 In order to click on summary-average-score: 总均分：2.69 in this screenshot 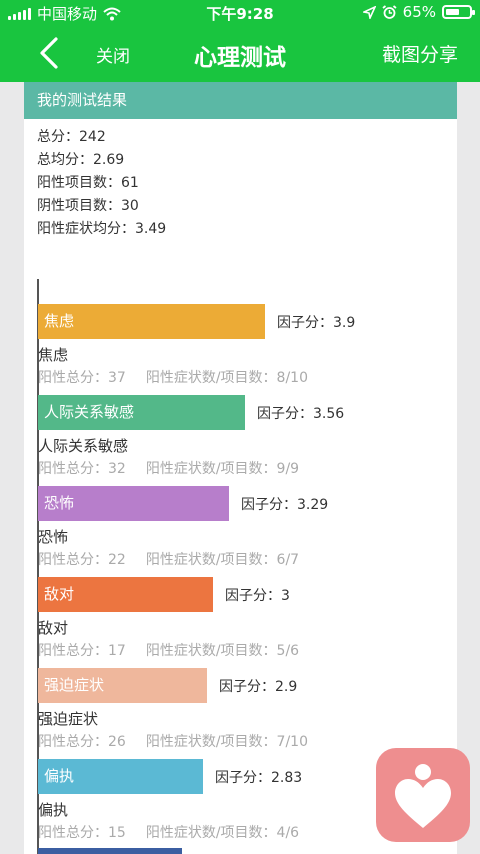, I will do `click(81, 160)`.